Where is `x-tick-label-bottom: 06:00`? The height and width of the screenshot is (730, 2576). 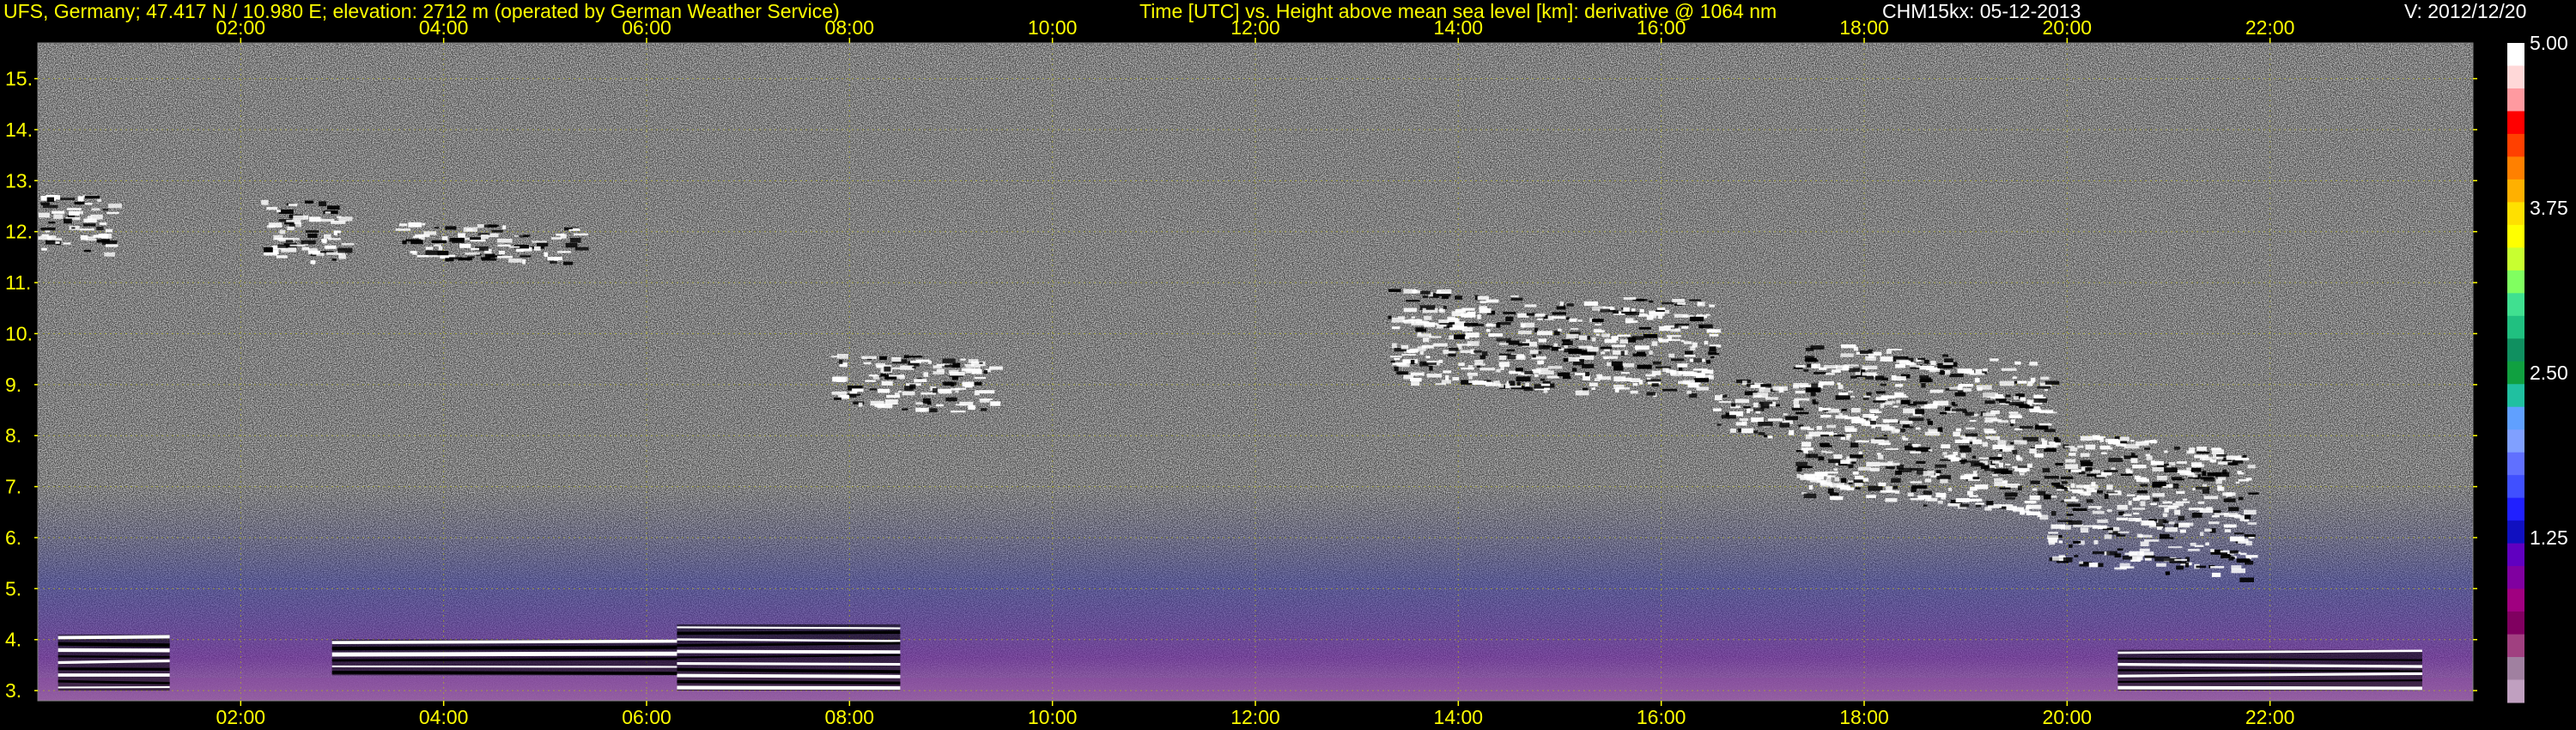
x-tick-label-bottom: 06:00 is located at coordinates (647, 717).